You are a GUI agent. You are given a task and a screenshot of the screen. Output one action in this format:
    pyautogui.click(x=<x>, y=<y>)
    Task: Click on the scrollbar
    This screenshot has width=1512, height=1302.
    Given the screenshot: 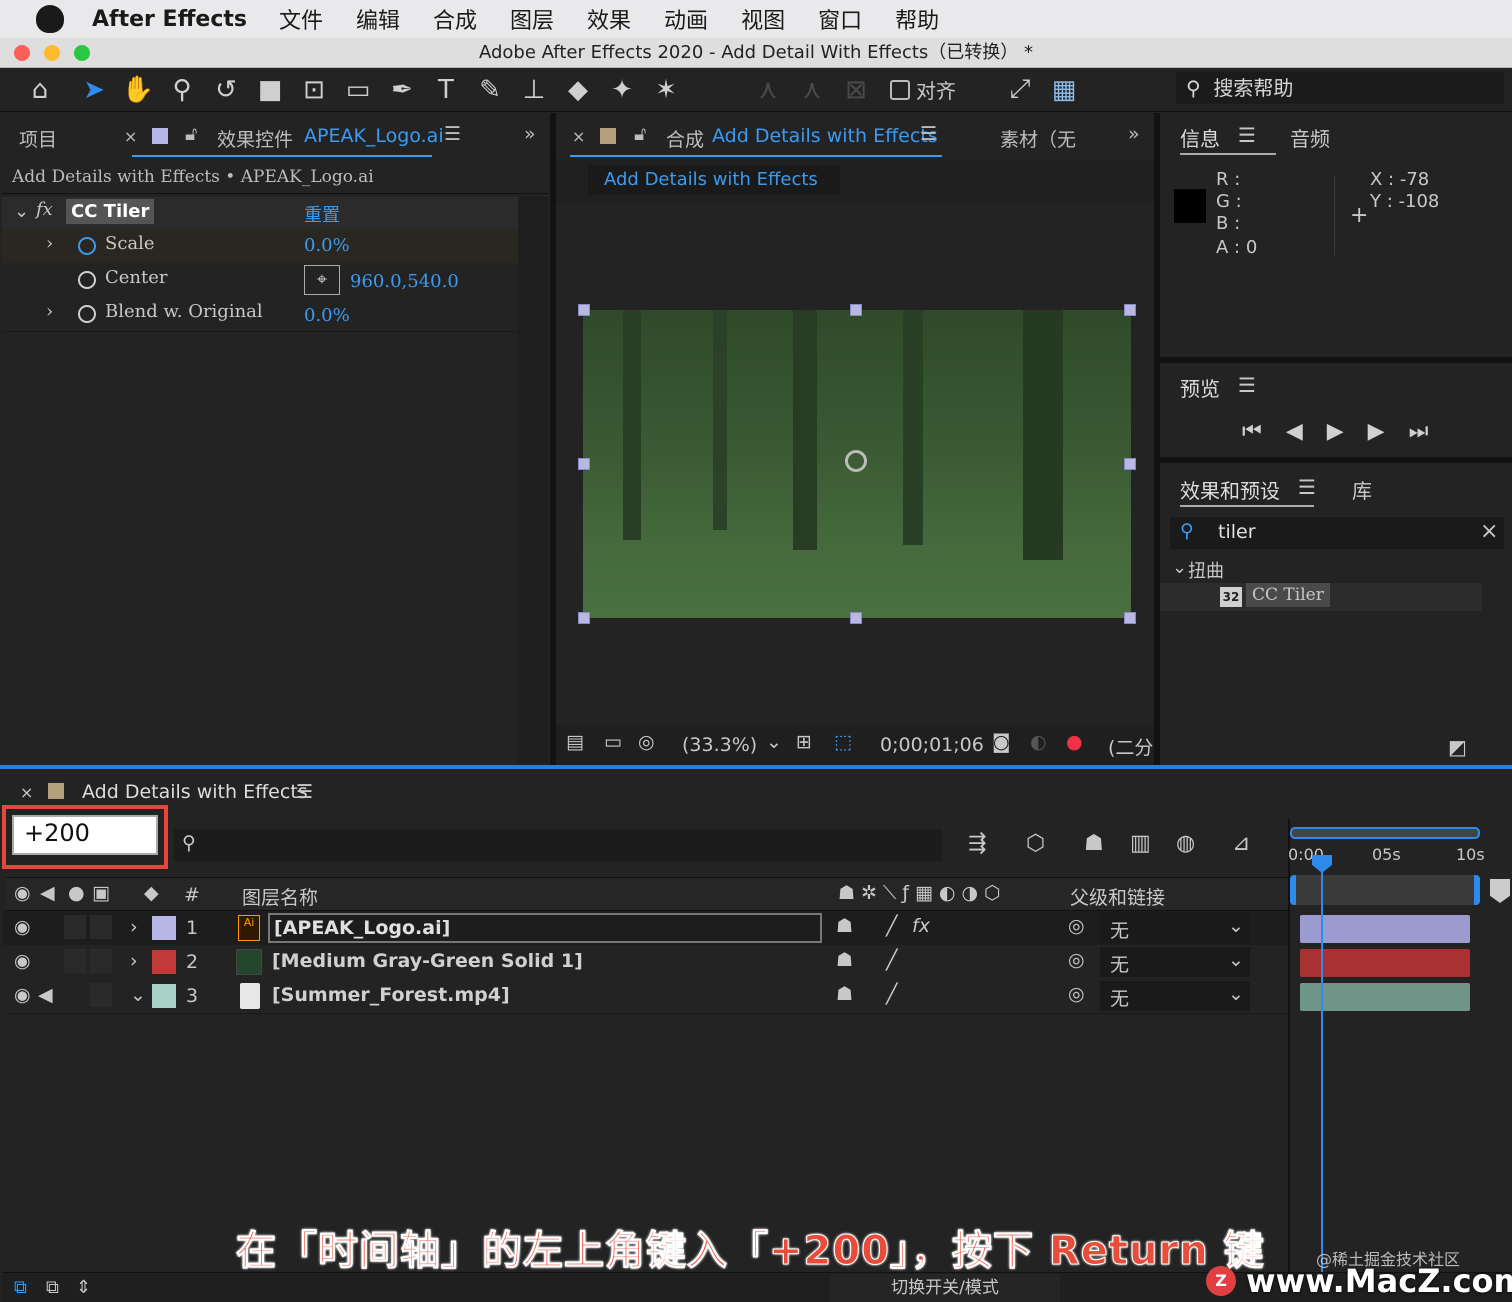 What is the action you would take?
    pyautogui.click(x=533, y=480)
    